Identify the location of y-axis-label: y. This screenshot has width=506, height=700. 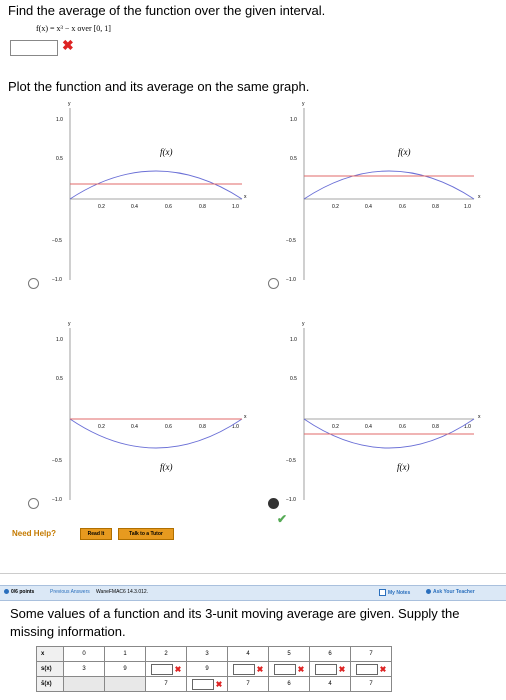
(69, 104).